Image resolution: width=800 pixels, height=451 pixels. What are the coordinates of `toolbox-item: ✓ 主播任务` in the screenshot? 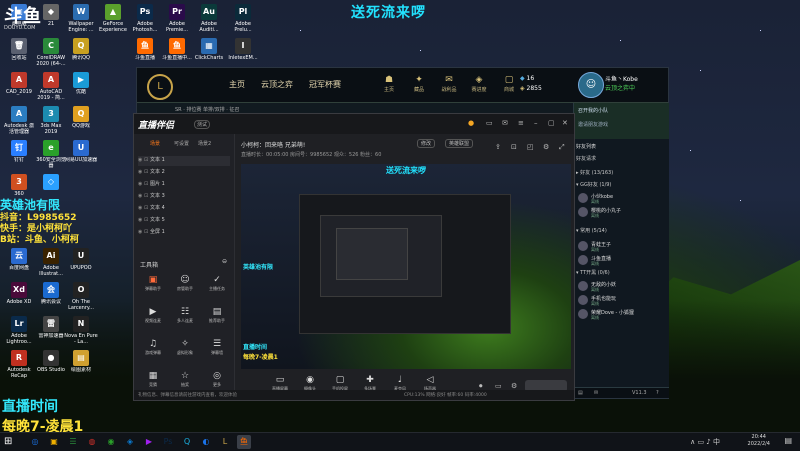 It's located at (217, 283).